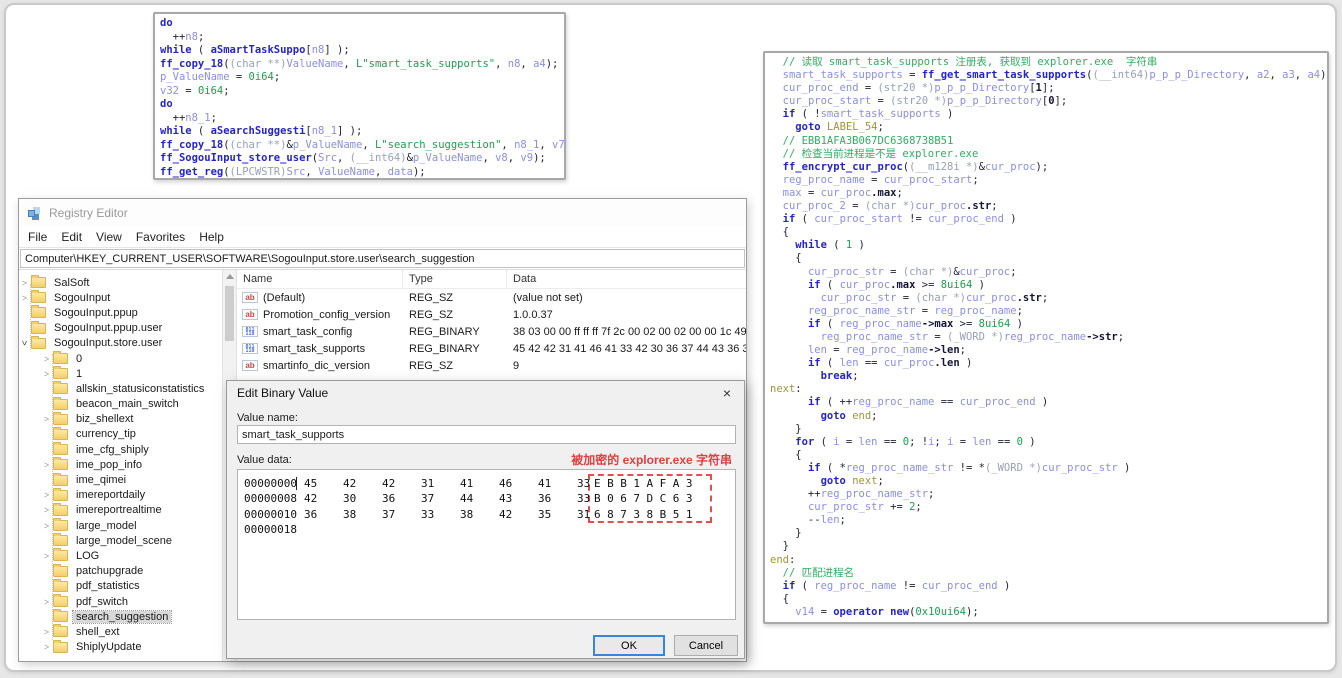 Image resolution: width=1342 pixels, height=678 pixels. What do you see at coordinates (868, 114) in the screenshot?
I see `code-line: if ( !smart_task_supports )` at bounding box center [868, 114].